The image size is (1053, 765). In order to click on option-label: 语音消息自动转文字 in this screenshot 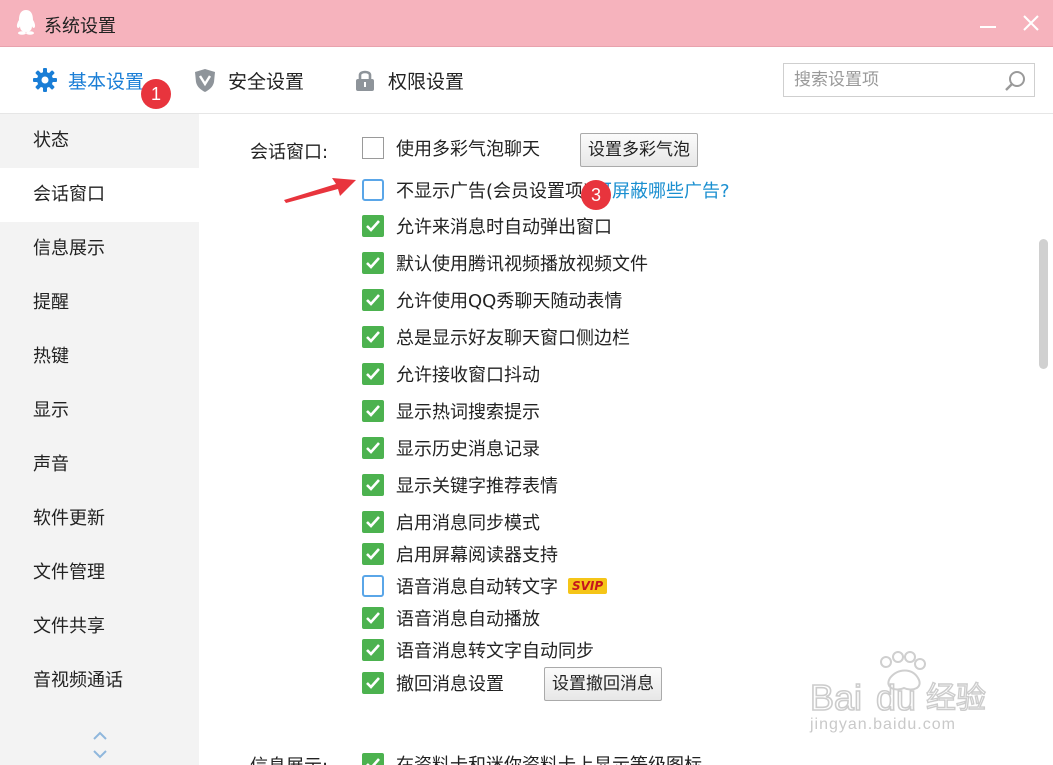, I will do `click(477, 587)`.